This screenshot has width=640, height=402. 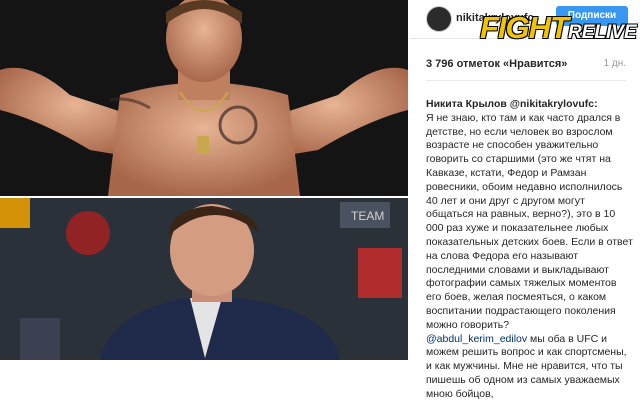 What do you see at coordinates (526, 80) in the screenshot?
I see `divider` at bounding box center [526, 80].